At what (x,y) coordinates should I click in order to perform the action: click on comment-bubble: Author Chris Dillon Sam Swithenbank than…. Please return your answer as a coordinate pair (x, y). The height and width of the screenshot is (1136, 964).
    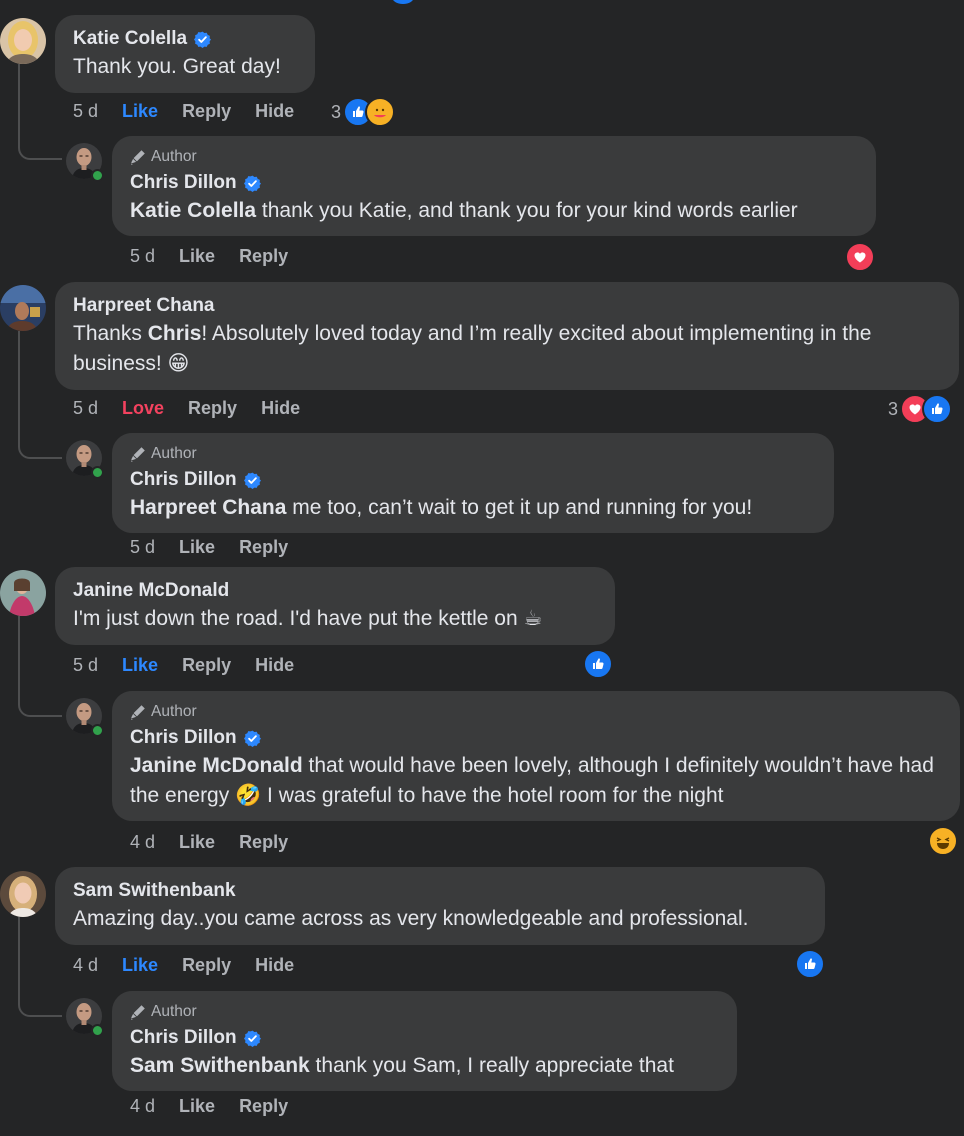
    Looking at the image, I should click on (424, 1041).